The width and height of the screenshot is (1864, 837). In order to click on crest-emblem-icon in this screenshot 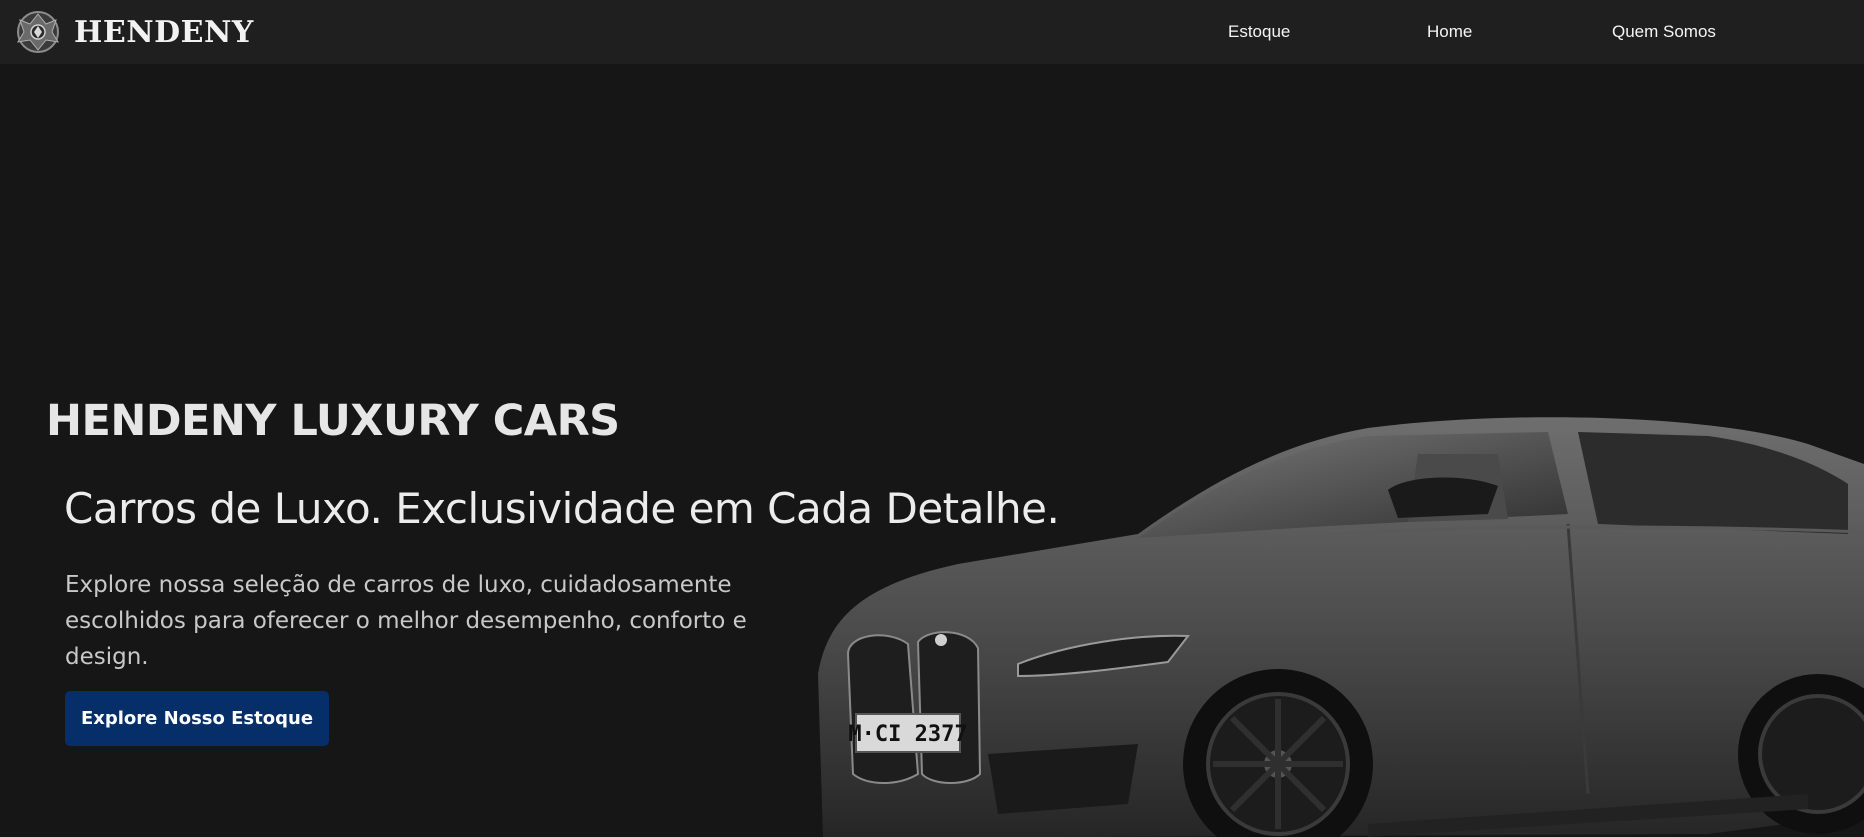, I will do `click(38, 32)`.